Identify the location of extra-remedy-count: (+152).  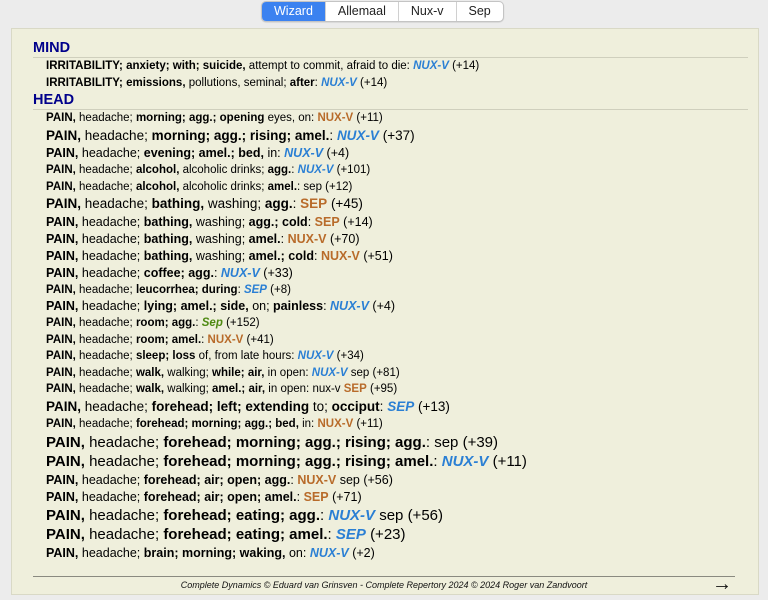
(243, 323).